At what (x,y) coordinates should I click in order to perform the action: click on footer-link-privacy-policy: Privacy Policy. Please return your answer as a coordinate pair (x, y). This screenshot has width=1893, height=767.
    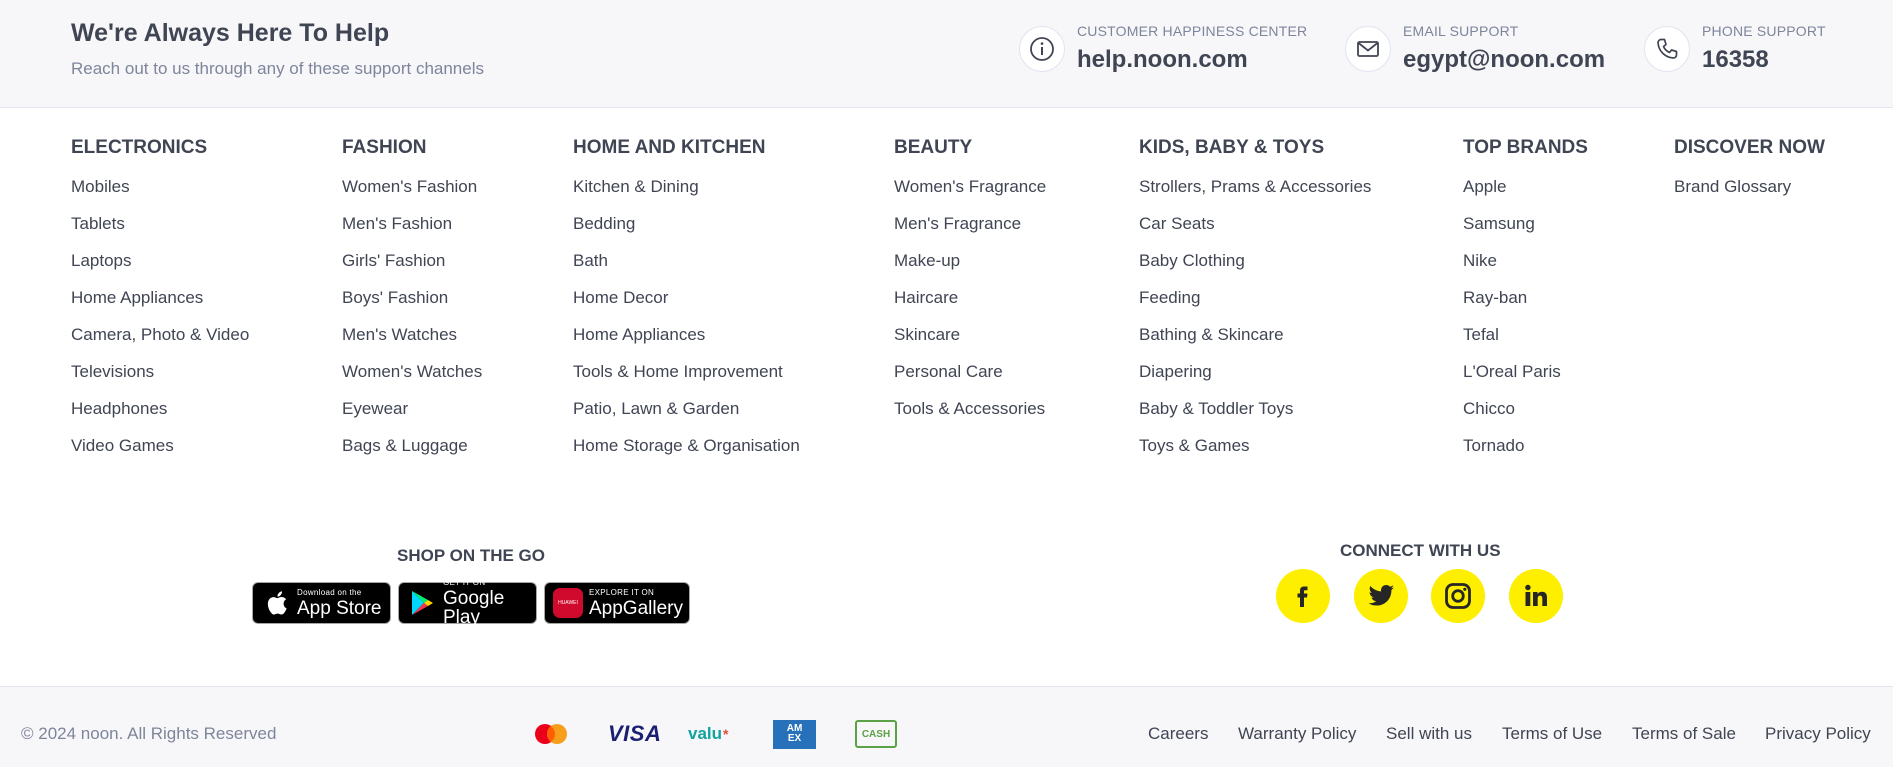
    Looking at the image, I should click on (1818, 734).